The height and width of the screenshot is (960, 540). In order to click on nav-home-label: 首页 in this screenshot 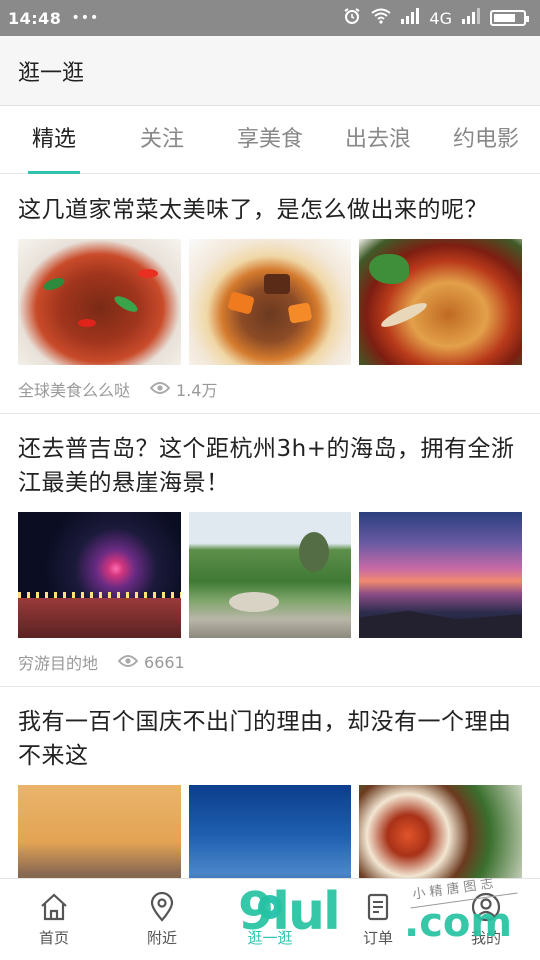, I will do `click(53, 938)`.